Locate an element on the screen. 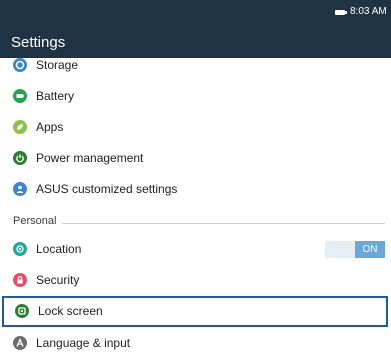 Image resolution: width=391 pixels, height=356 pixels. settings-item-label: Security is located at coordinates (58, 280).